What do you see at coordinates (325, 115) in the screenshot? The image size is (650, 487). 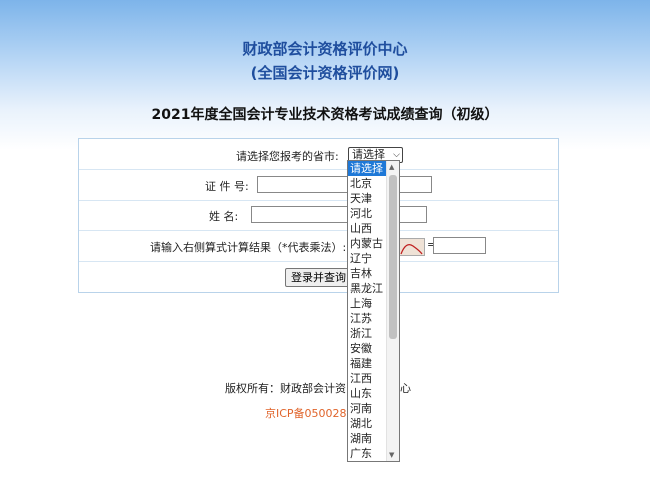 I see `page-title: 2021年度全国会计专业技术资格考试成绩查询（初级）` at bounding box center [325, 115].